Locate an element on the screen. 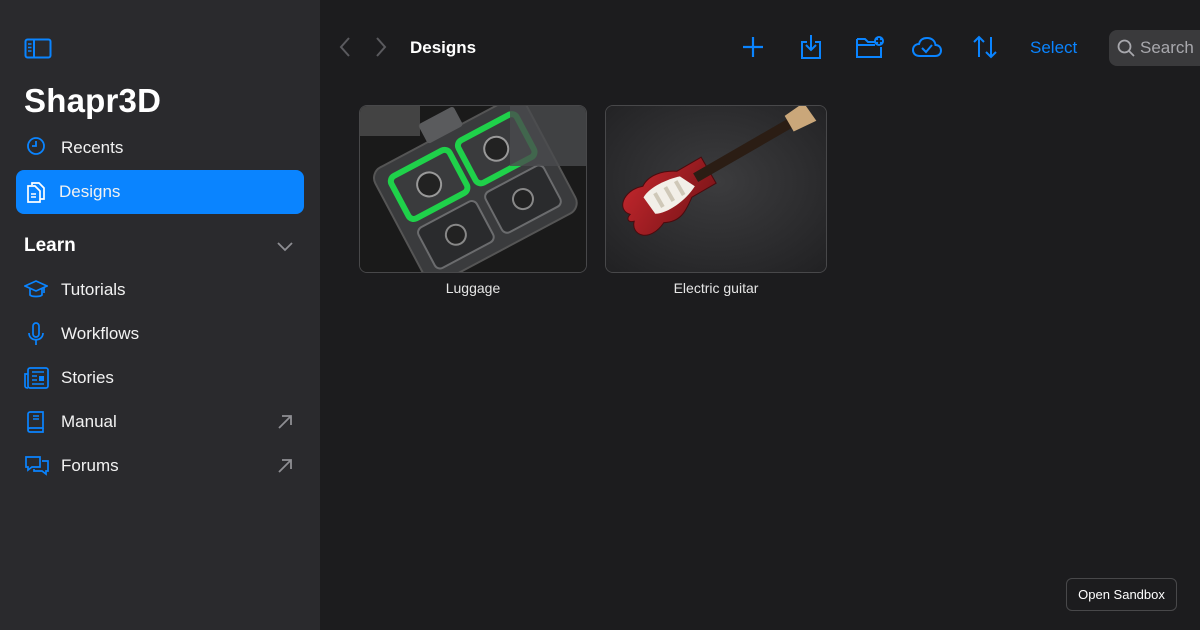  search-placeholder: Search is located at coordinates (1167, 47).